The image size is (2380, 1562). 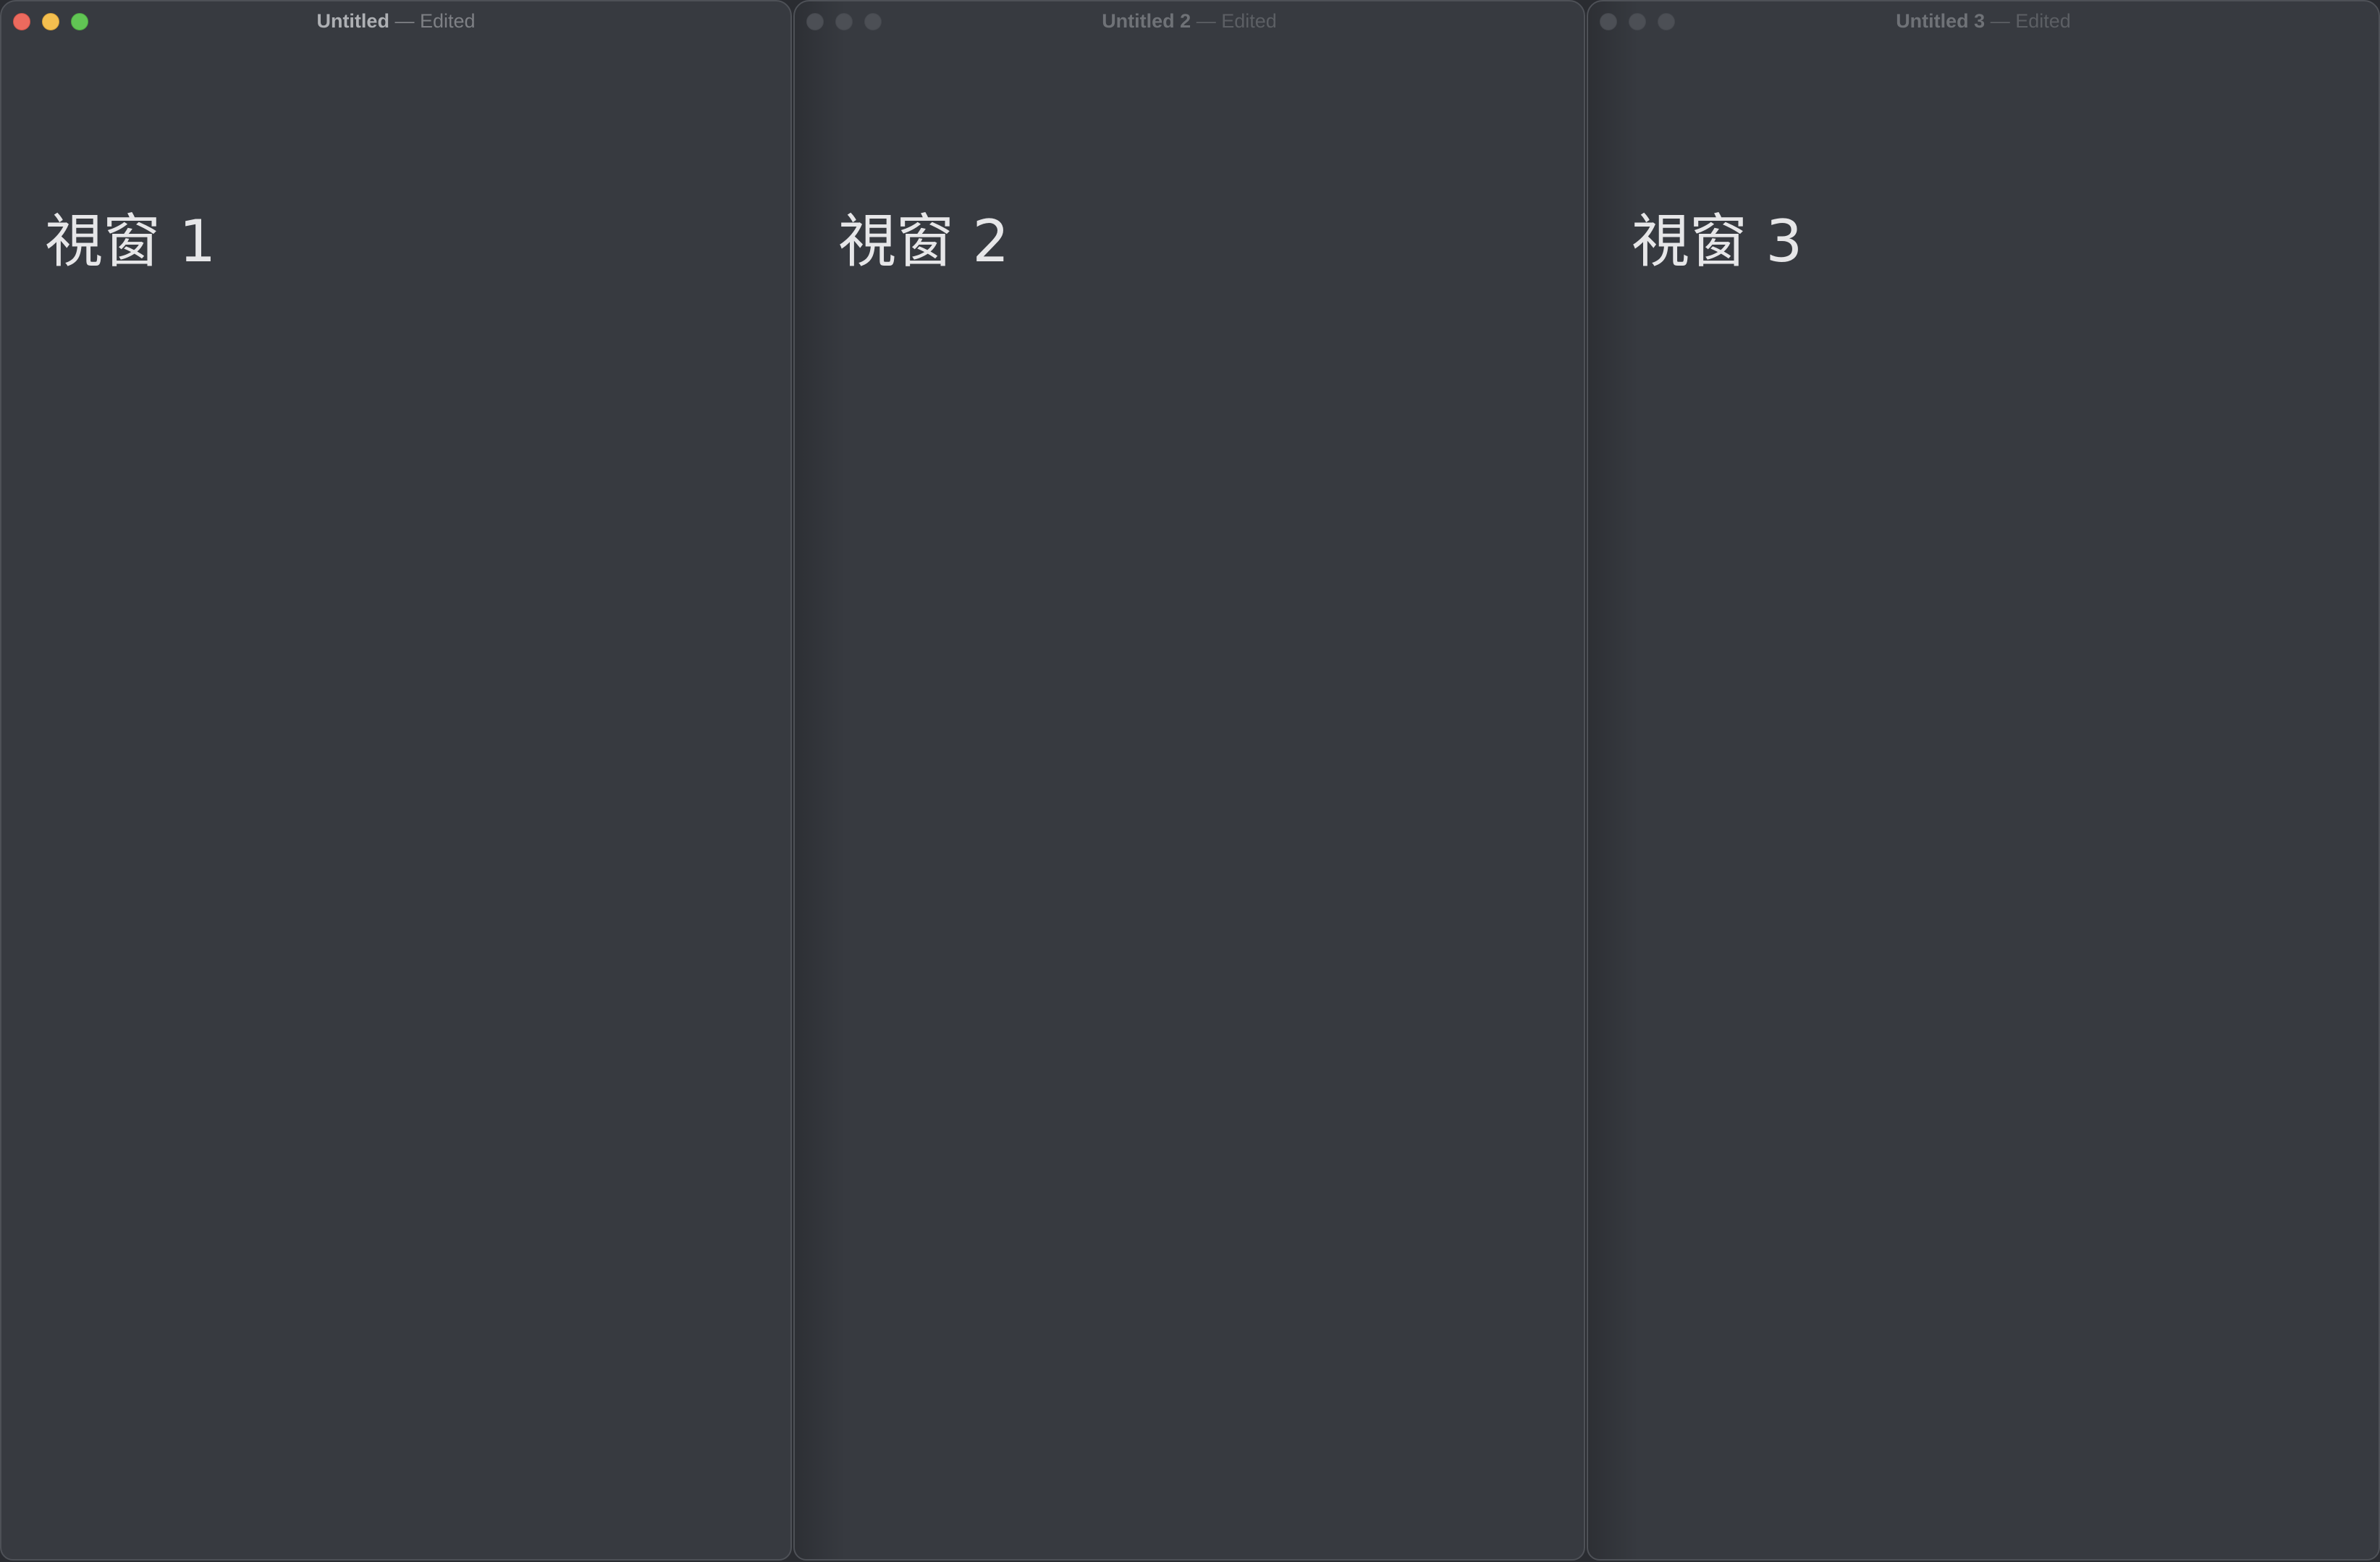 I want to click on document-text: 視窗 3, so click(x=1717, y=242).